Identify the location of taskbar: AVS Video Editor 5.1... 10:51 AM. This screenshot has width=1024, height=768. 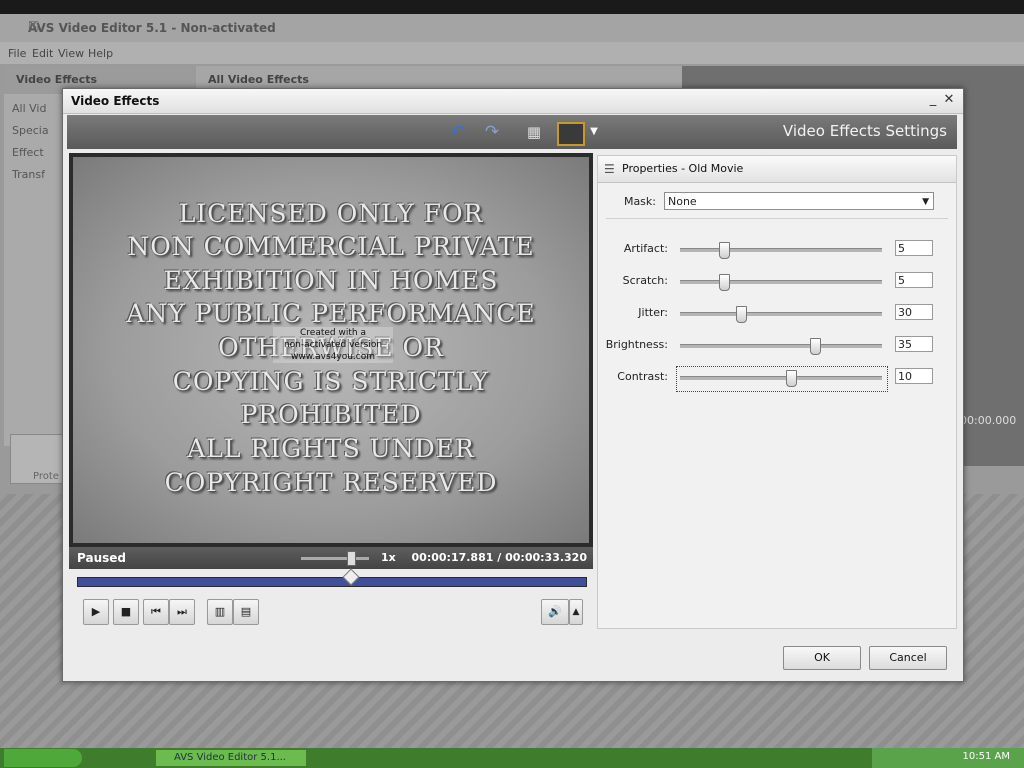
(512, 758).